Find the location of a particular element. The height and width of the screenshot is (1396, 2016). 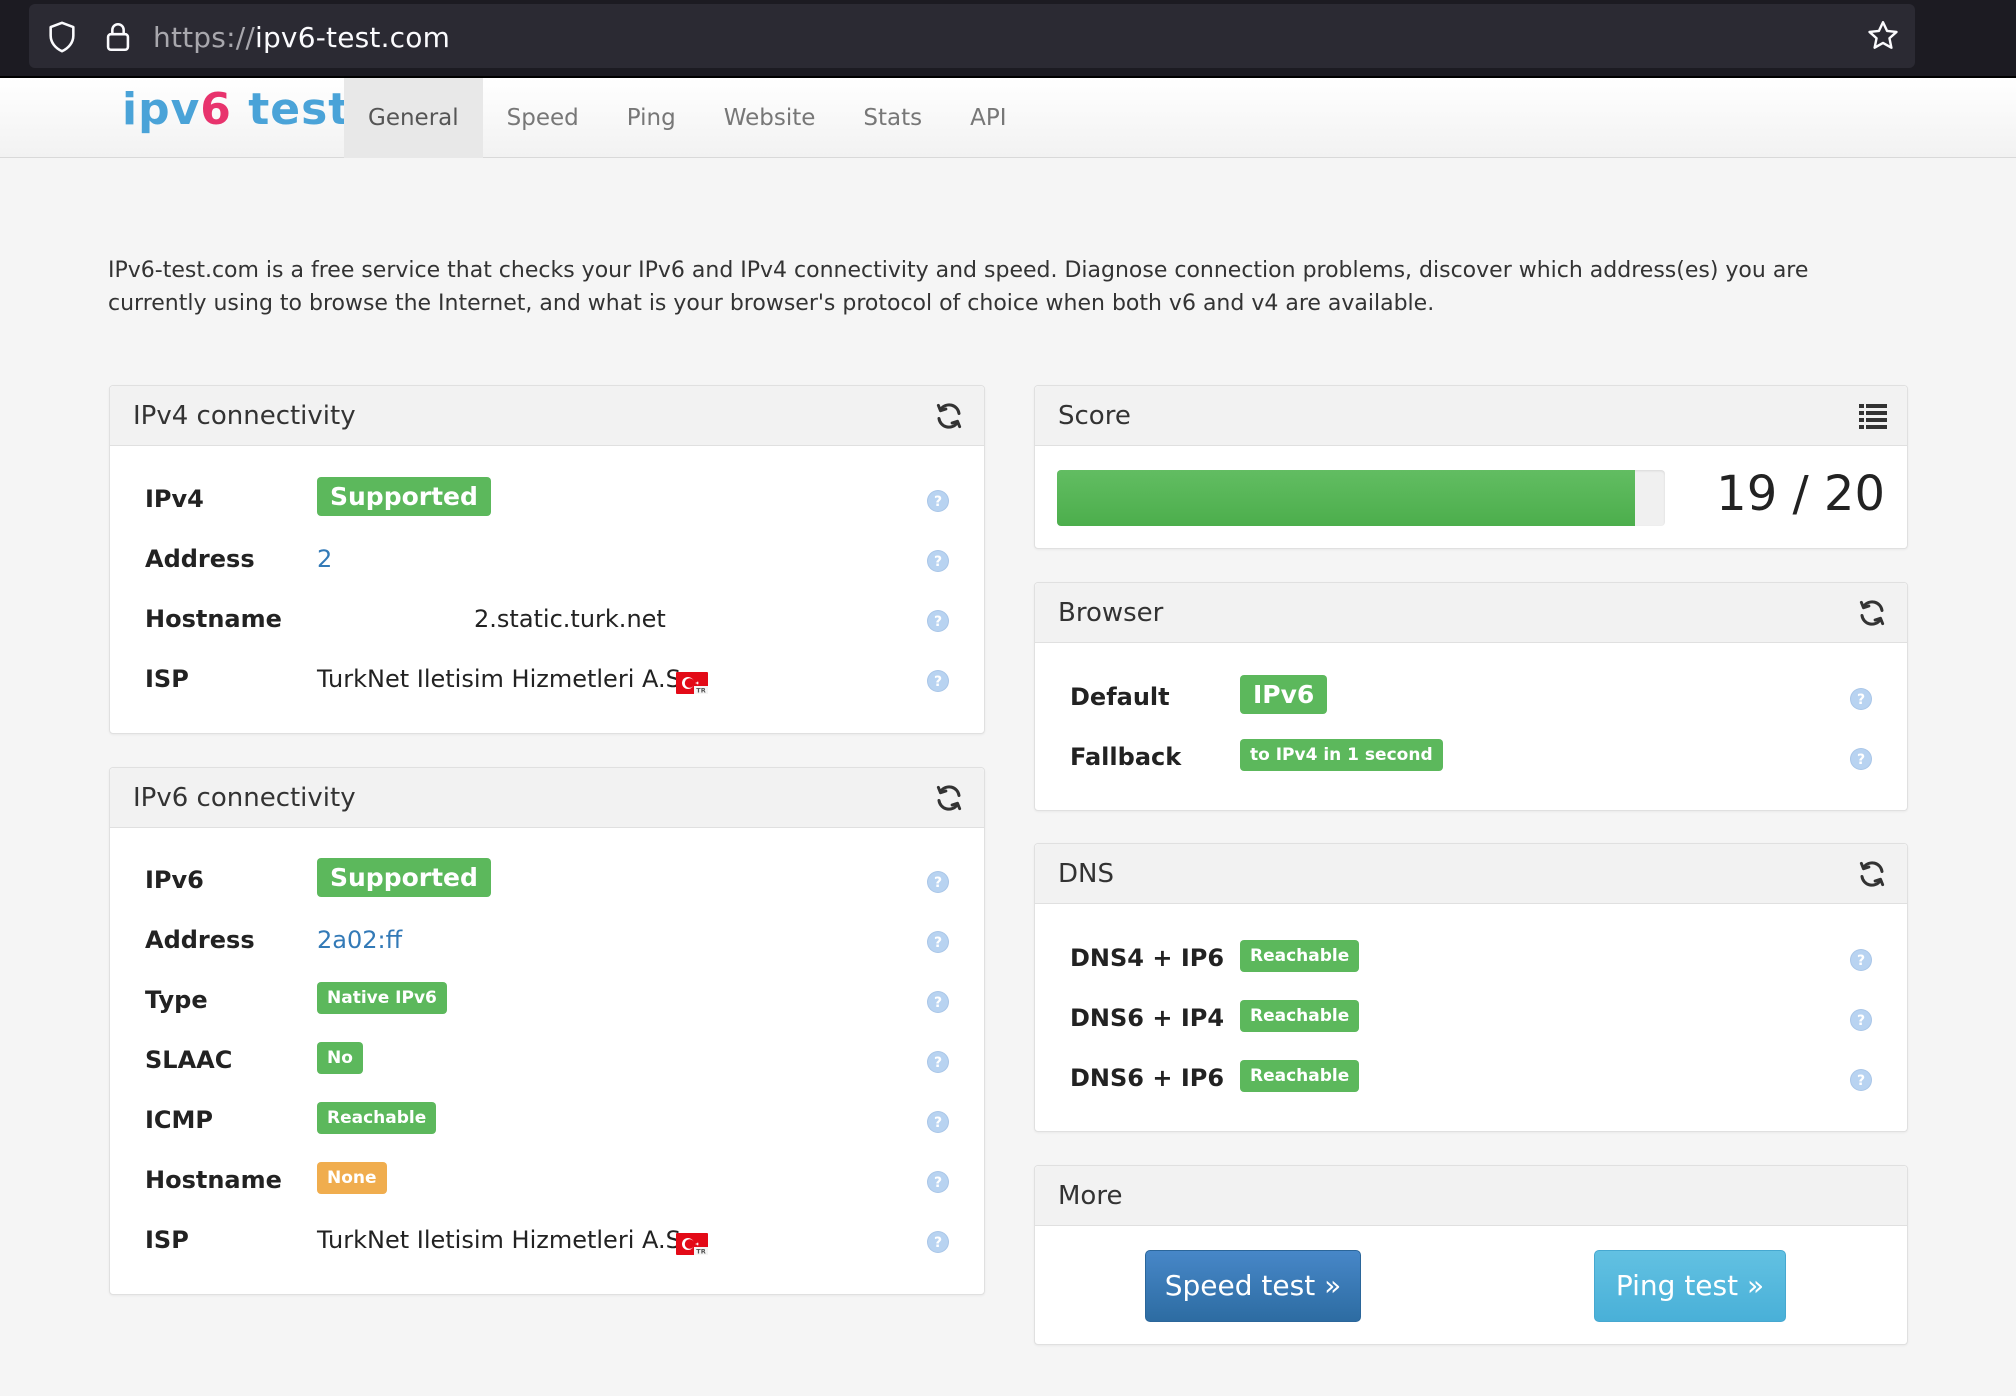

row-label: ICMP is located at coordinates (179, 1120).